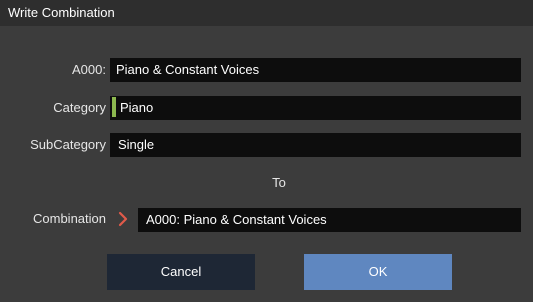 Image resolution: width=533 pixels, height=302 pixels. I want to click on dialog-title: Write Combination, so click(266, 13).